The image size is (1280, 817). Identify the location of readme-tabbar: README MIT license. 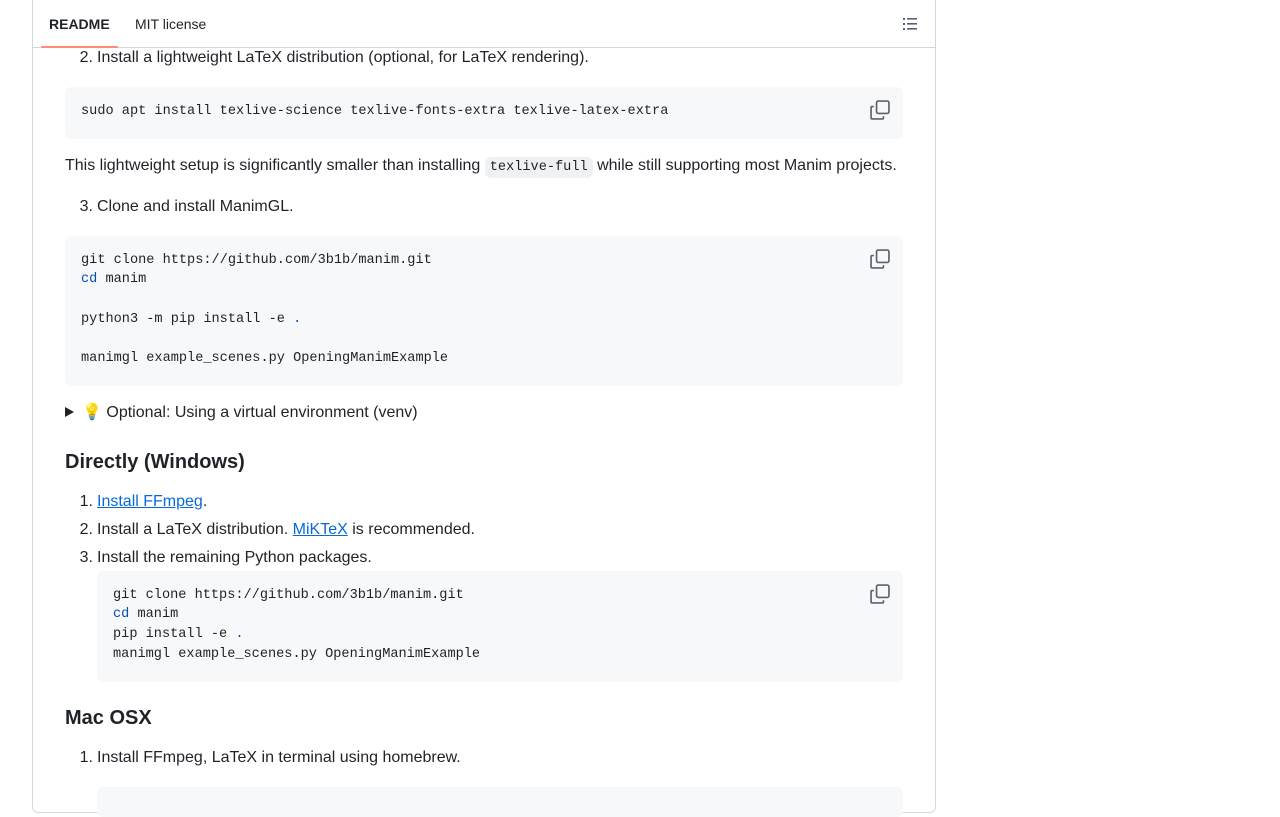
(484, 24).